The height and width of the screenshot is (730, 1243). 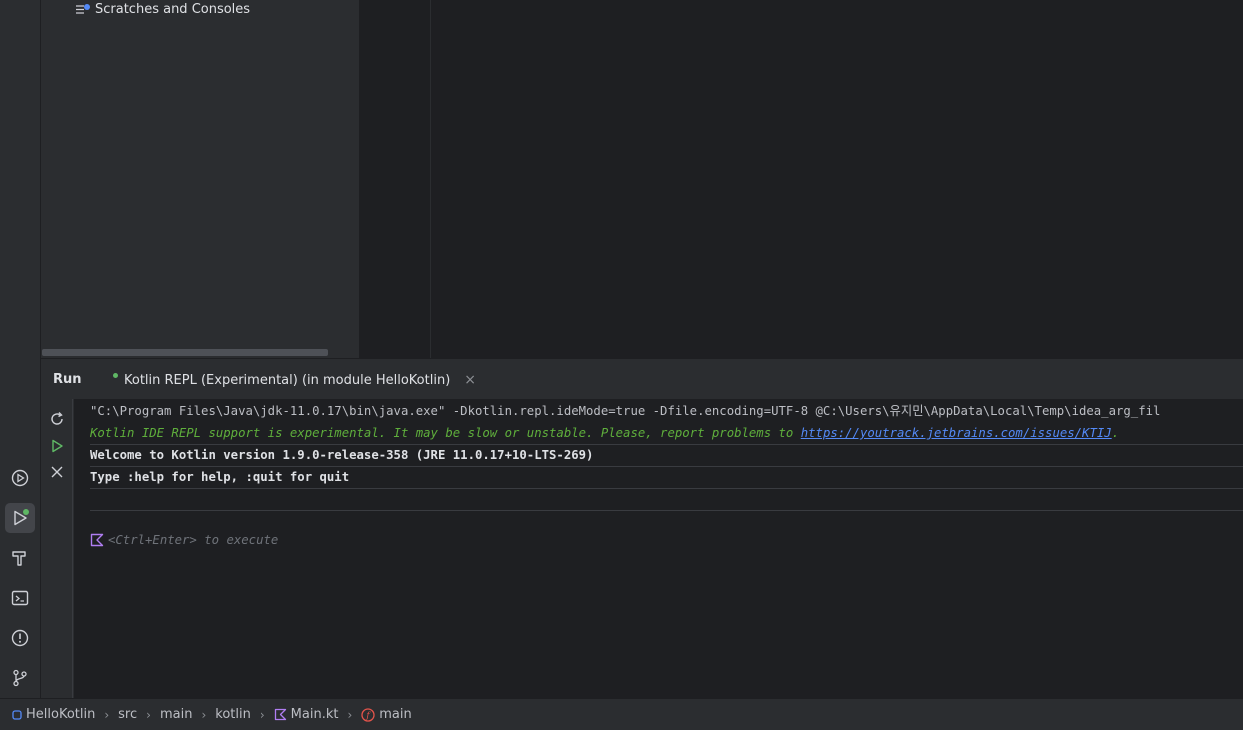 I want to click on repl-input: <Ctrl+Enter> to execute, so click(x=184, y=540).